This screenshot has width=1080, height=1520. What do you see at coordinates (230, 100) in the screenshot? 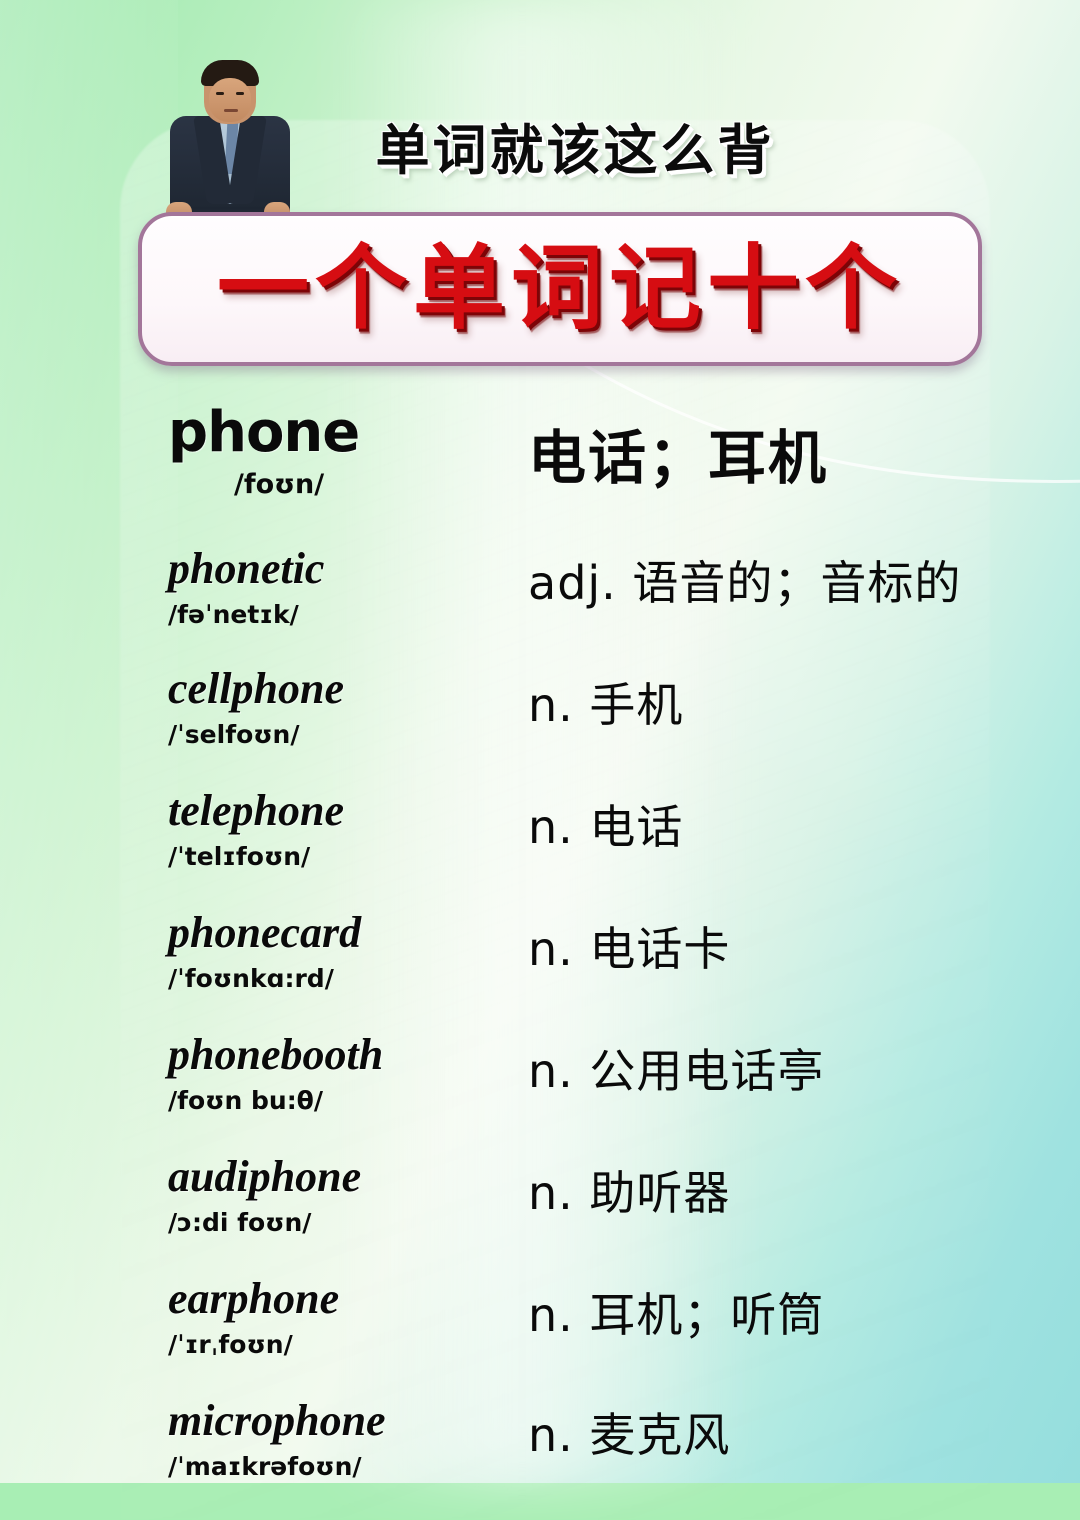
I see `portrait-face` at bounding box center [230, 100].